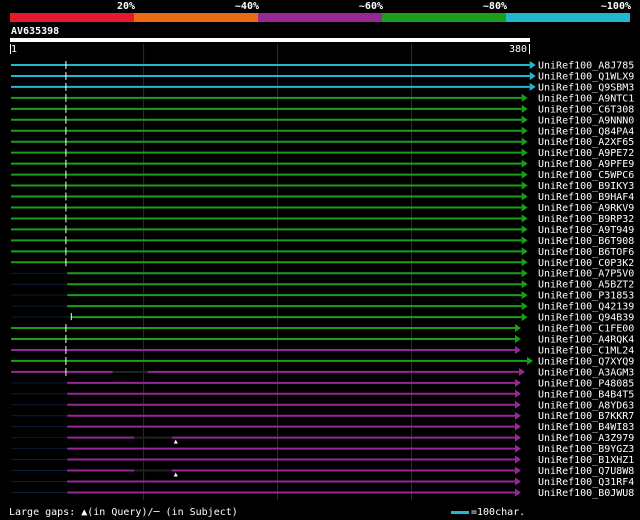 The width and height of the screenshot is (640, 520). What do you see at coordinates (586, 482) in the screenshot?
I see `hit-label: UniRef100_Q31RF4` at bounding box center [586, 482].